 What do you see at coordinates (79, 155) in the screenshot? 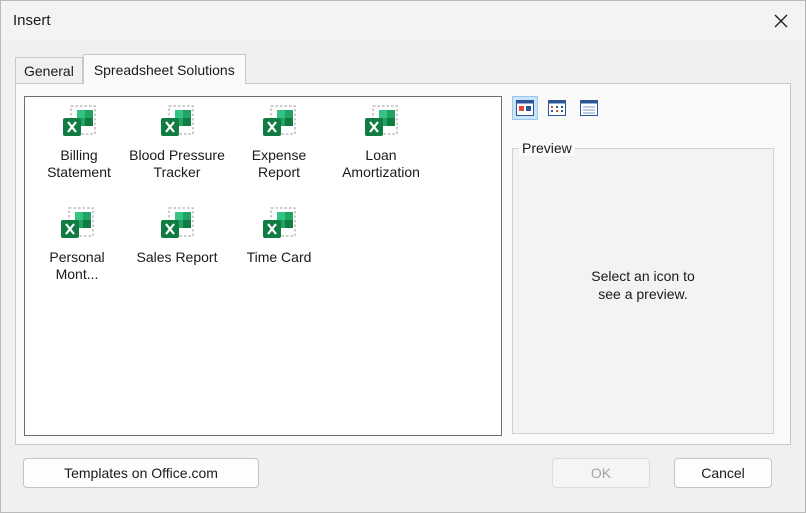
I see `template-label: Billing` at bounding box center [79, 155].